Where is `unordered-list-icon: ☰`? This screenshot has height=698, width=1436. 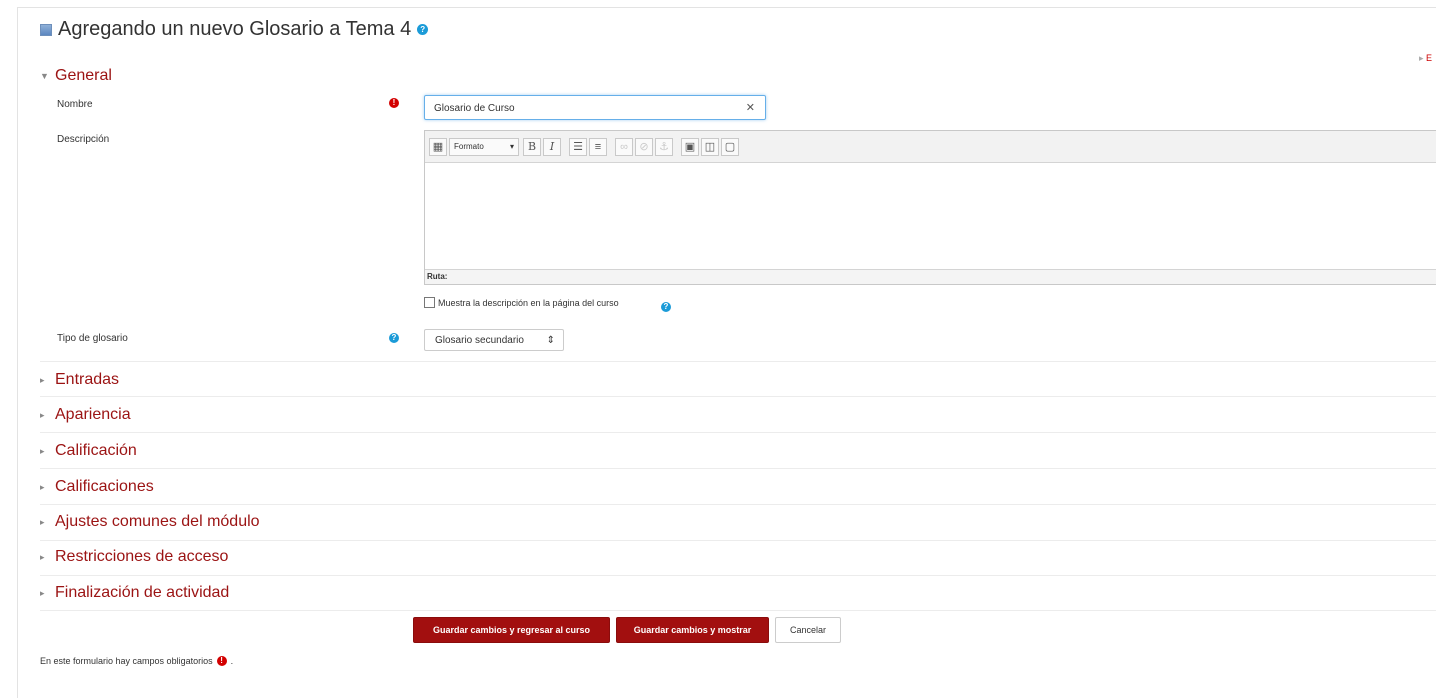 unordered-list-icon: ☰ is located at coordinates (578, 146).